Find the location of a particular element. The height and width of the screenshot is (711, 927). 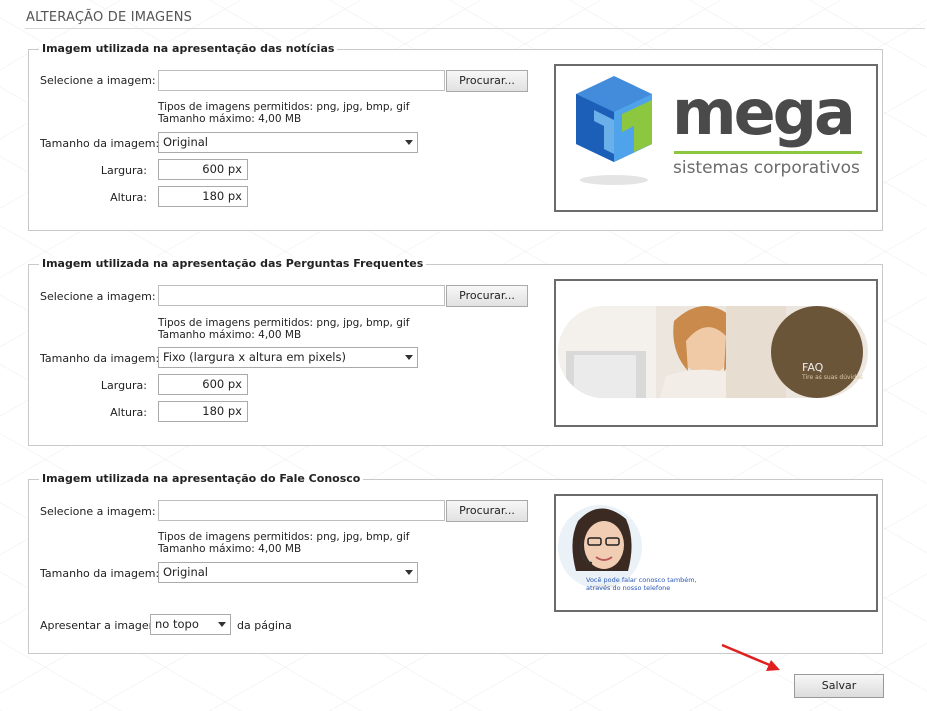

logo-accent-bar is located at coordinates (768, 152).